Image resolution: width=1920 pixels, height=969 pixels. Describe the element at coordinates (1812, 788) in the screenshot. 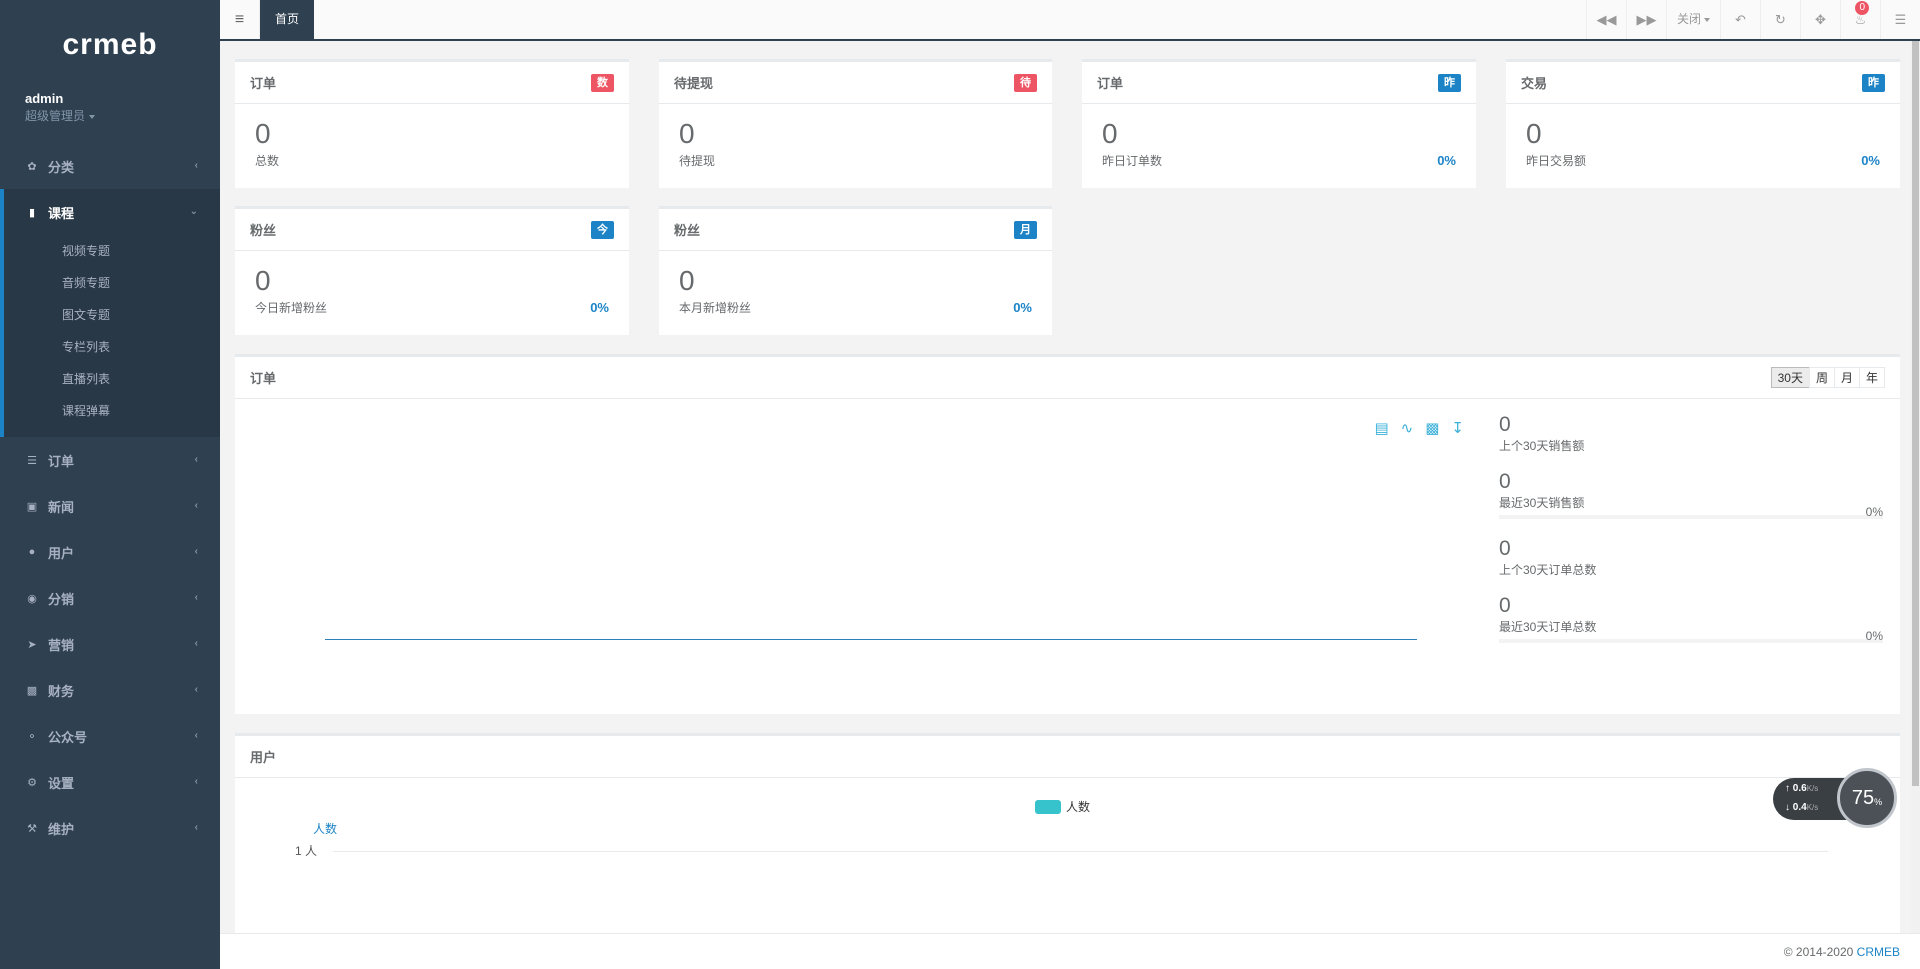

I see `speed-unit: K/s` at that location.